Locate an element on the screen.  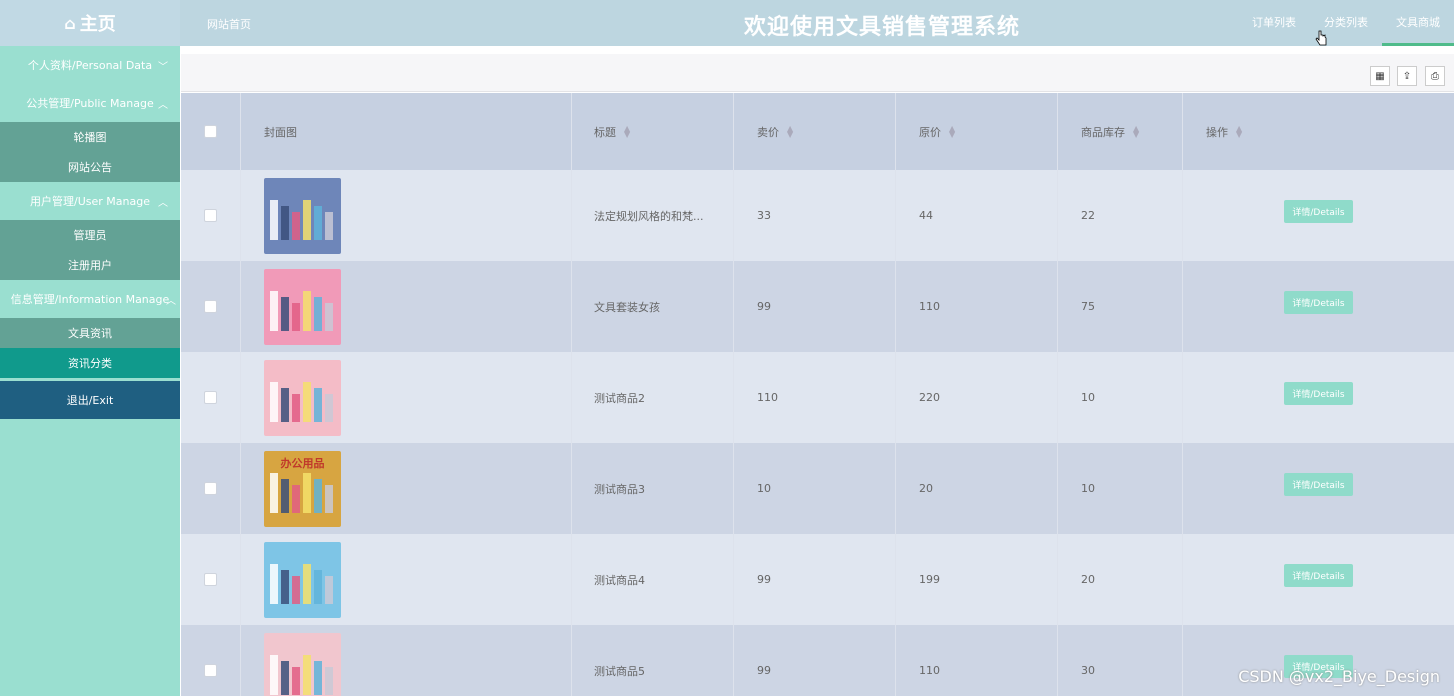
table-row: 办公用品 测试商品3 10 20 10 详情/Details is located at coordinates (817, 488).